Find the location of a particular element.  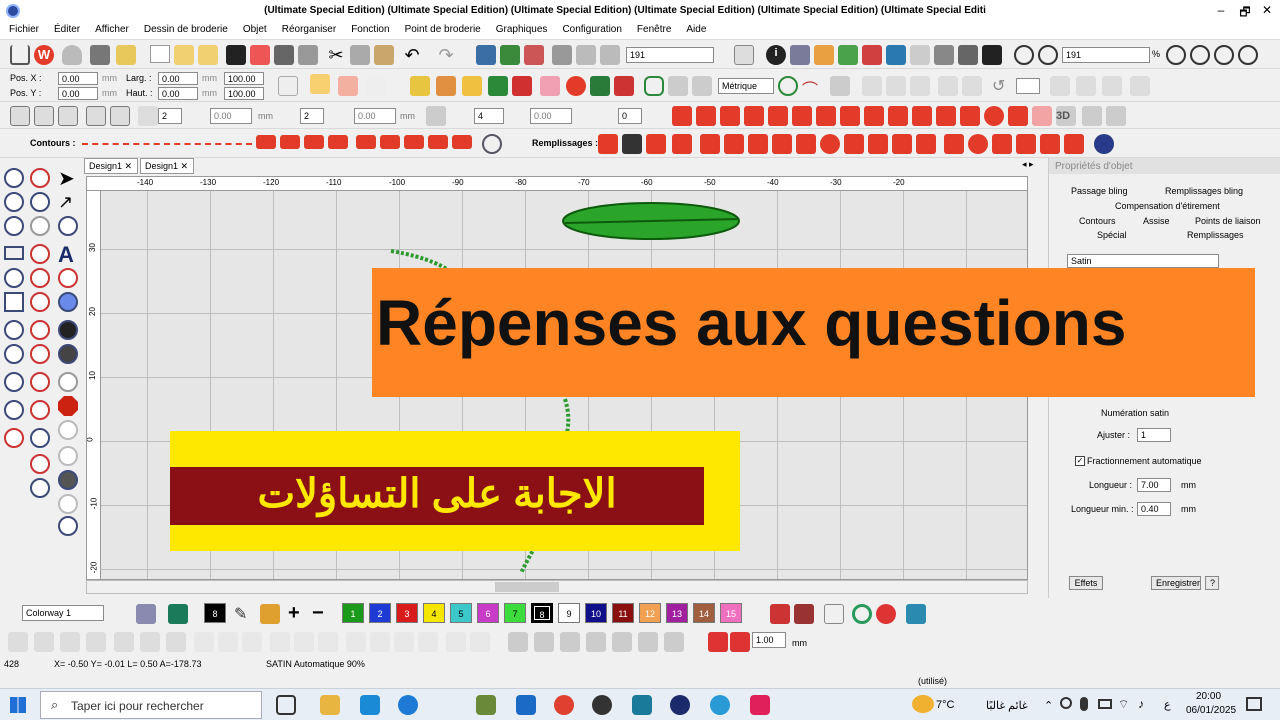

transform2-icon is located at coordinates (1140, 86).